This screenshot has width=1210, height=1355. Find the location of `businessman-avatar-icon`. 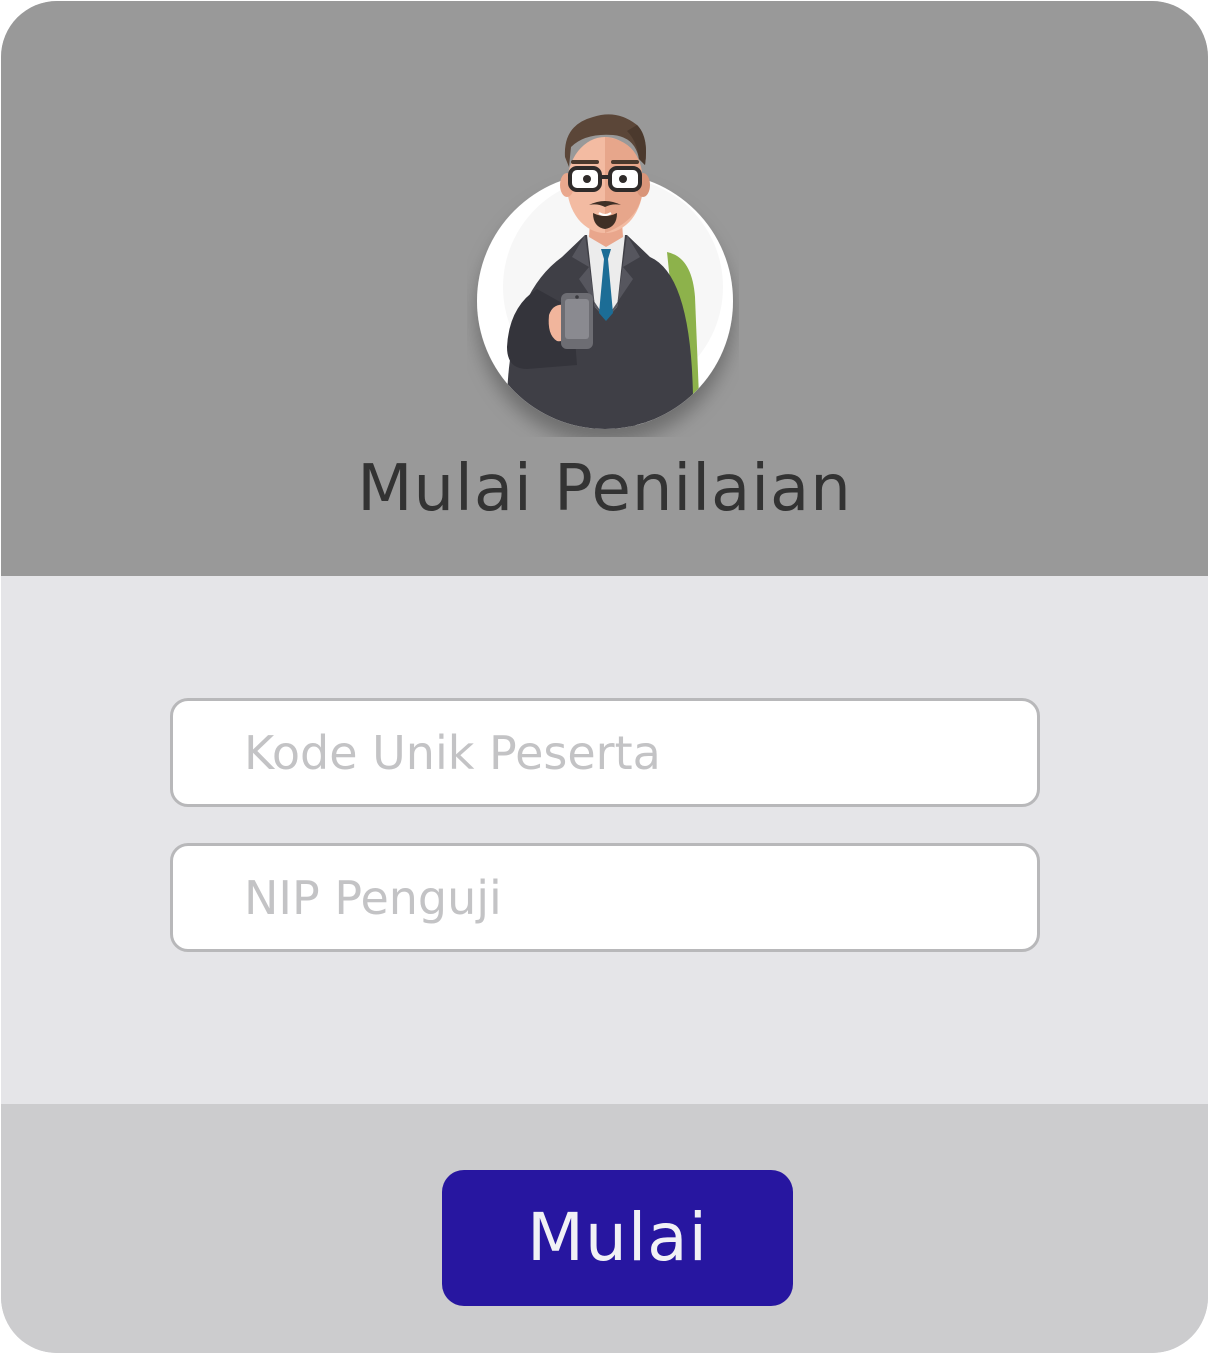

businessman-avatar-icon is located at coordinates (605, 271).